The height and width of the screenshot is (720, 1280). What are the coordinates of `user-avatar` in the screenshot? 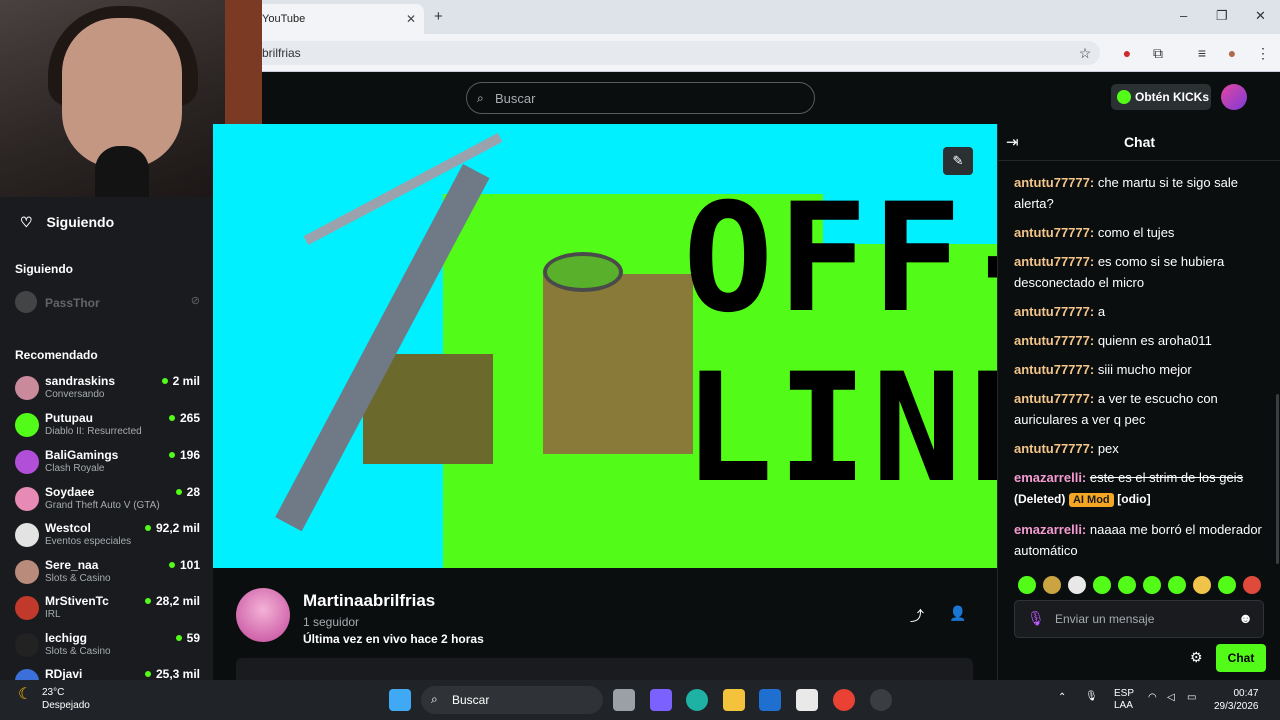 It's located at (1234, 97).